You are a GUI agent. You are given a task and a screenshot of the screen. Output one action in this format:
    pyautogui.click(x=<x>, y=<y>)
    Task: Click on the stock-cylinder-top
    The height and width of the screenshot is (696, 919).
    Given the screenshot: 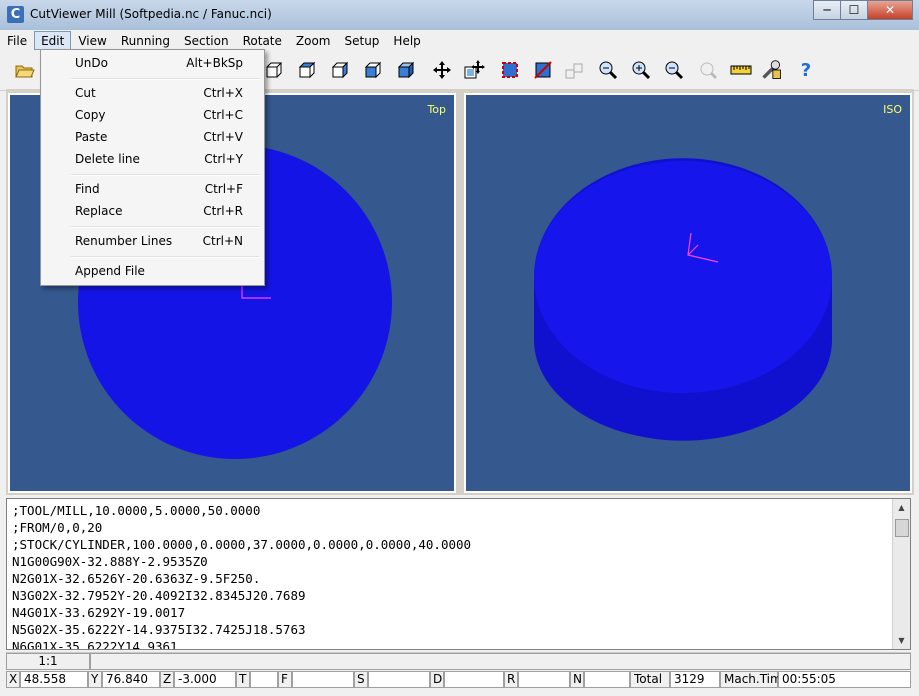 What is the action you would take?
    pyautogui.click(x=683, y=277)
    